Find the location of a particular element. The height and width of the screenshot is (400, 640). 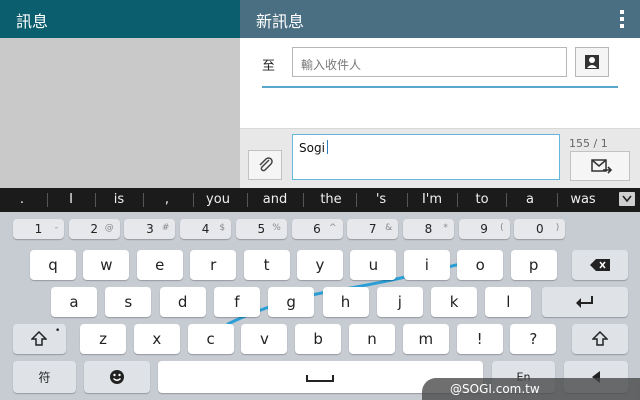

number-key: 7 & is located at coordinates (373, 229).